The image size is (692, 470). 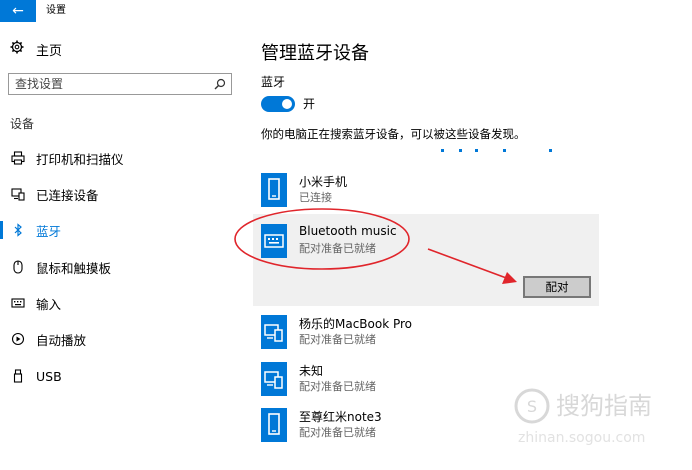 What do you see at coordinates (18, 267) in the screenshot?
I see `mouse-icon` at bounding box center [18, 267].